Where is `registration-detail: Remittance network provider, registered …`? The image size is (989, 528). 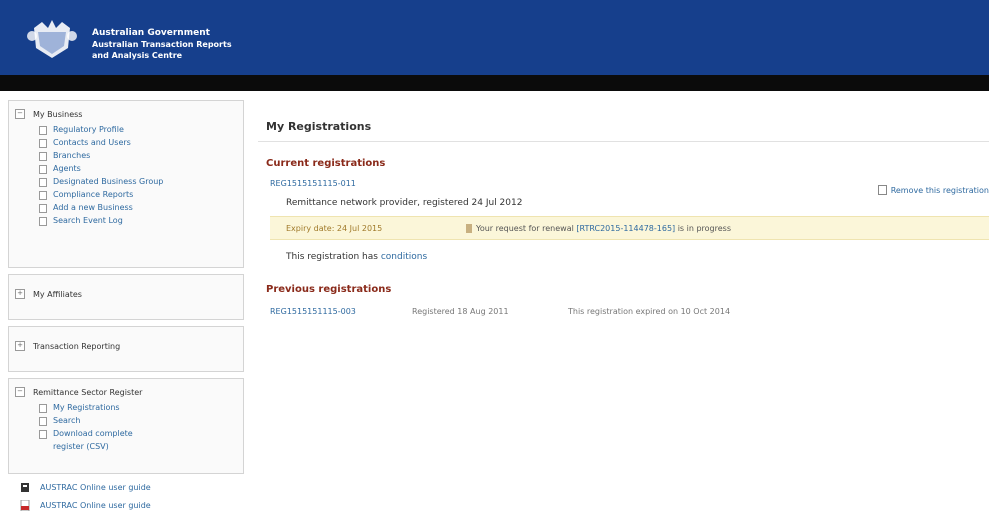
registration-detail: Remittance network provider, registered … is located at coordinates (404, 203).